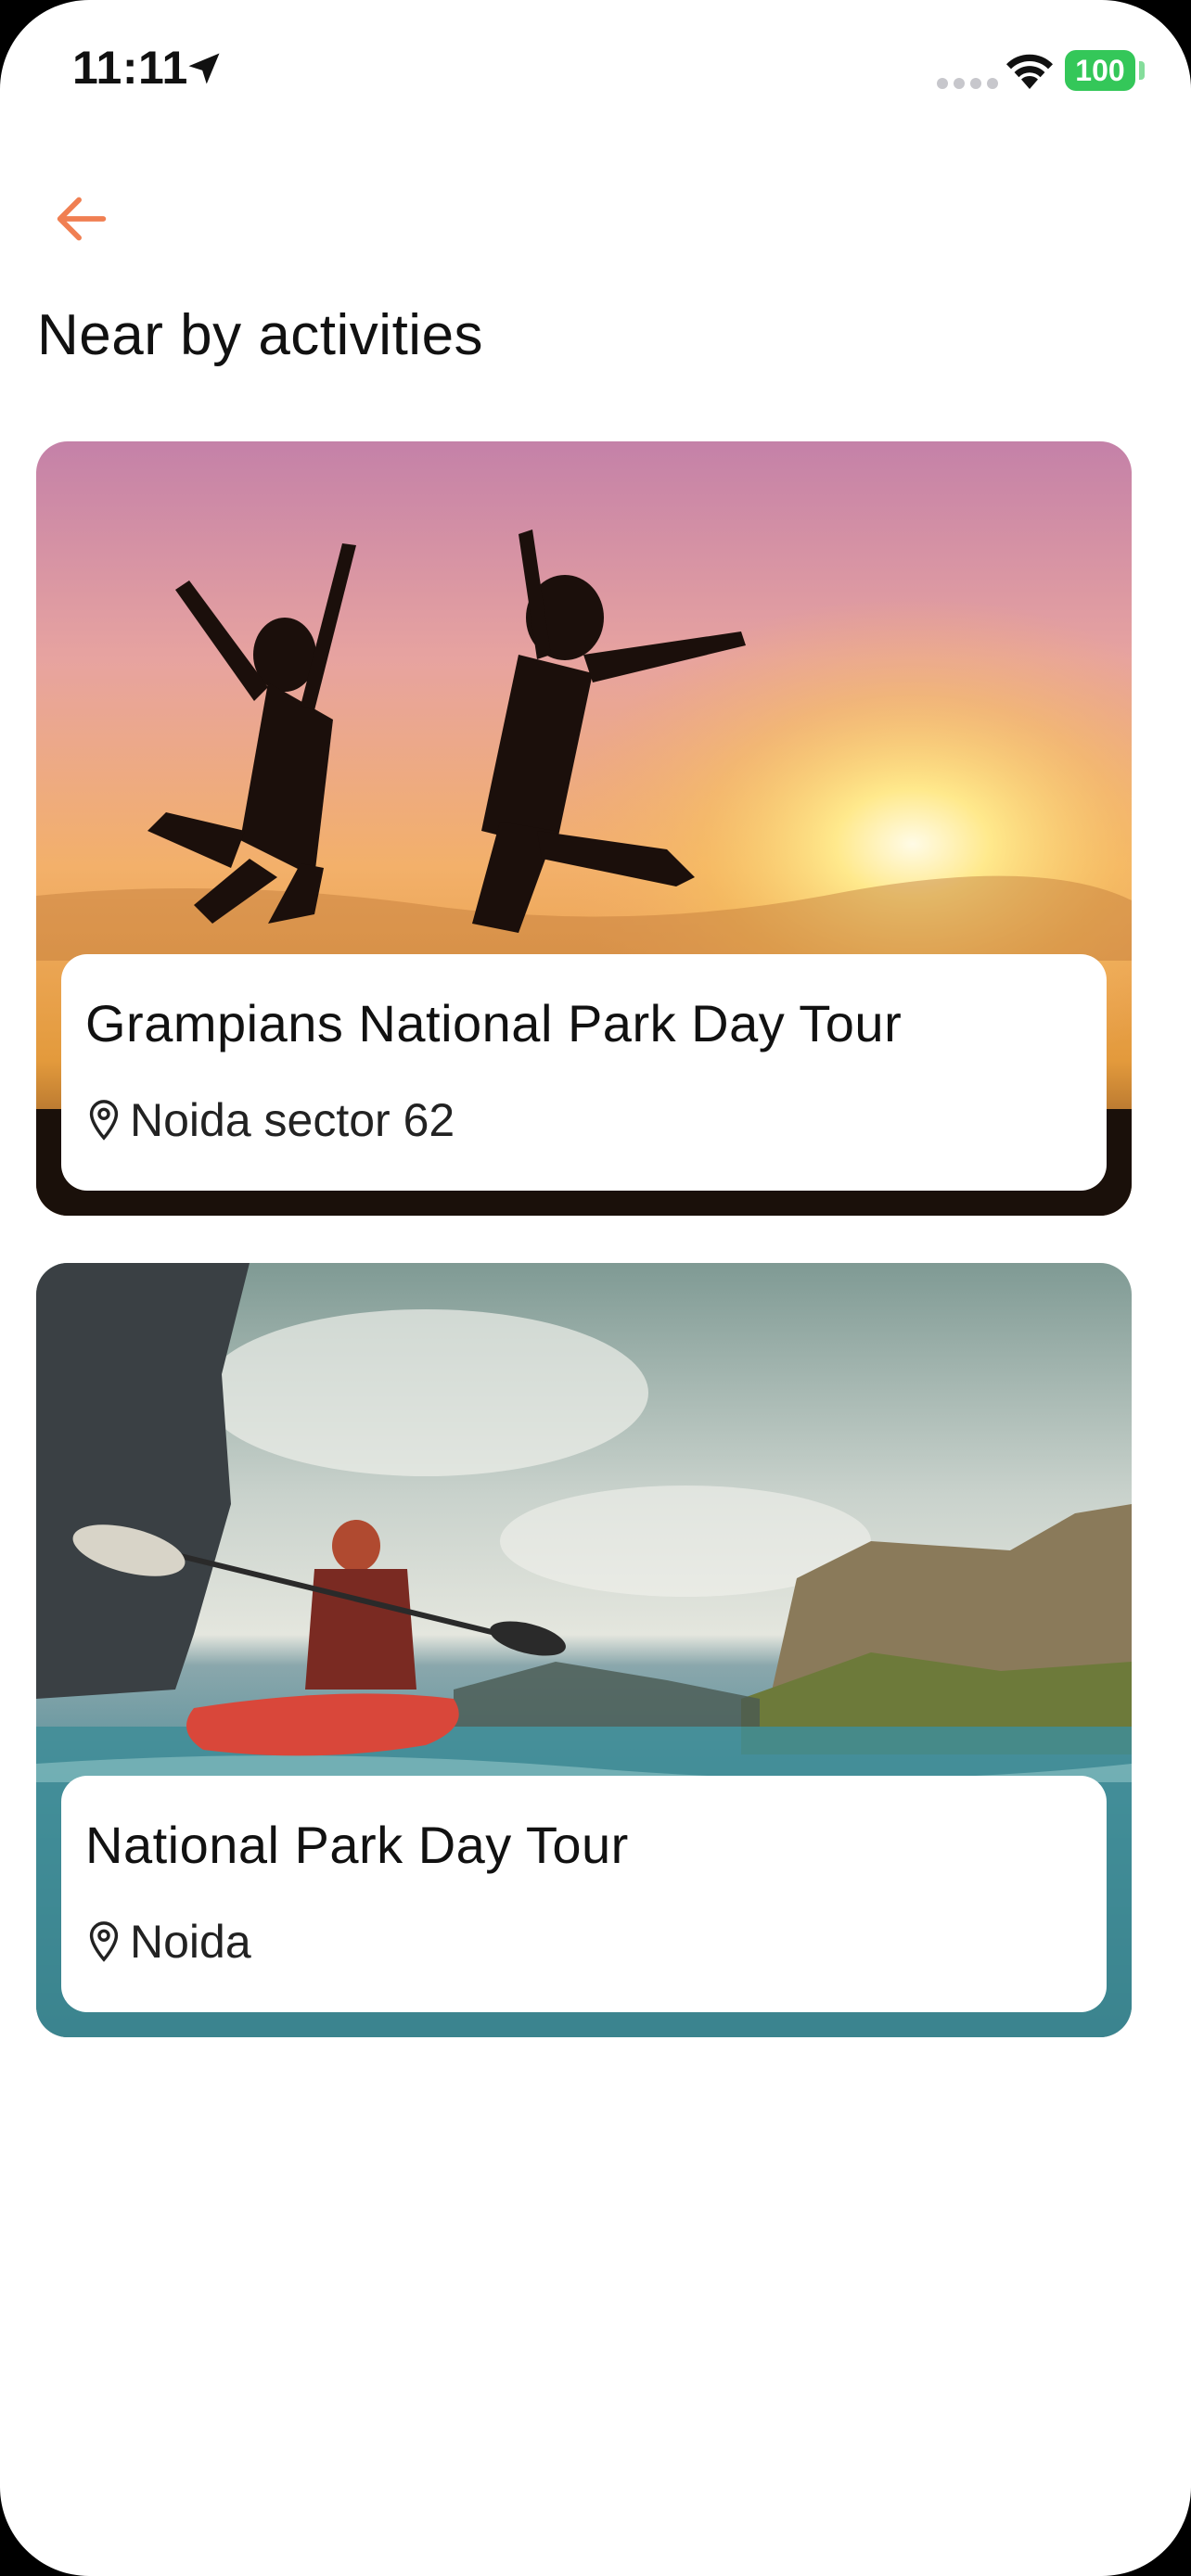 Image resolution: width=1191 pixels, height=2576 pixels. I want to click on status-time: 11:11, so click(130, 68).